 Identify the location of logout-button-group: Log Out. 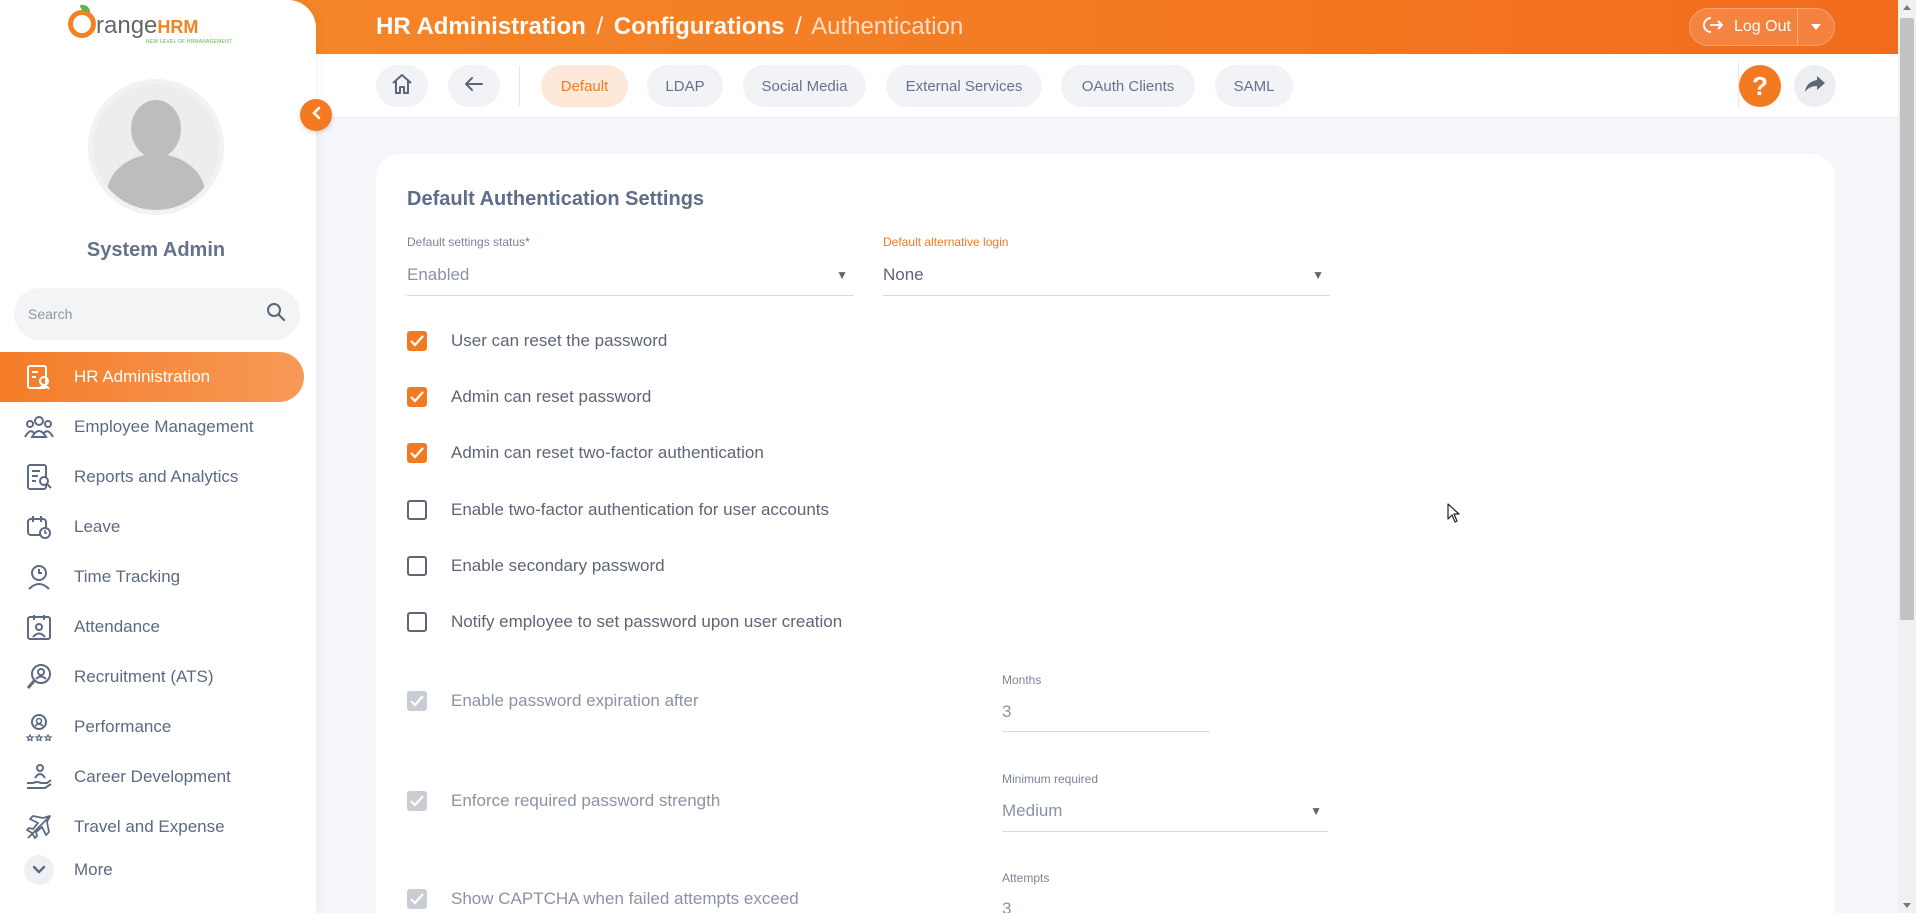
(1762, 27).